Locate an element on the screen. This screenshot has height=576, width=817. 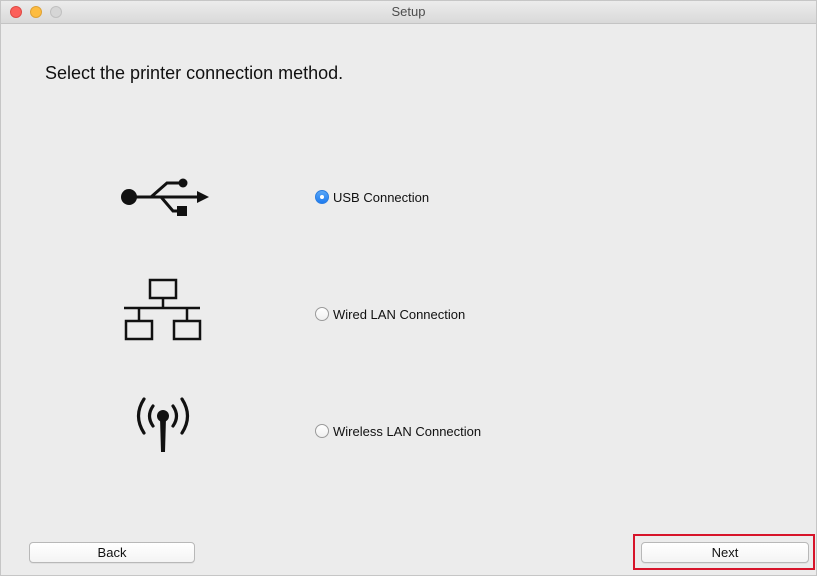
wired-lan-connection-radio: Wired LAN Connection is located at coordinates (390, 314).